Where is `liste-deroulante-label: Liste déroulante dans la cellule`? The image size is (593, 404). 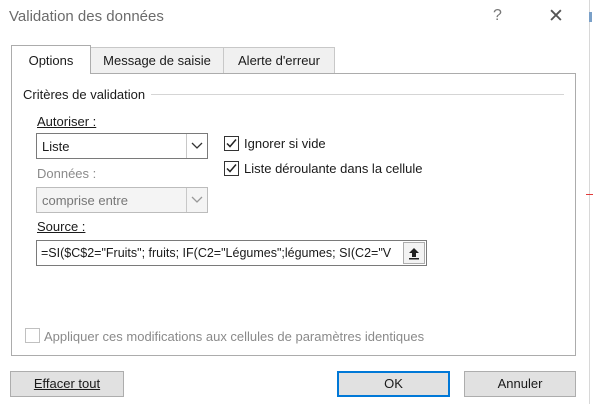
liste-deroulante-label: Liste déroulante dans la cellule is located at coordinates (333, 168).